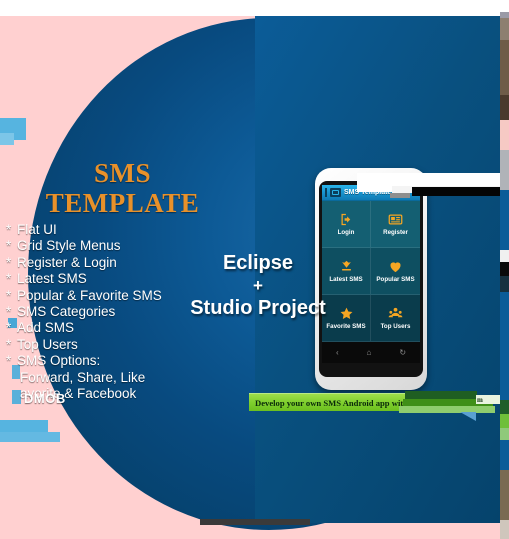 The image size is (509, 539). What do you see at coordinates (52, 279) in the screenshot?
I see `feature-label: Latest SMS` at bounding box center [52, 279].